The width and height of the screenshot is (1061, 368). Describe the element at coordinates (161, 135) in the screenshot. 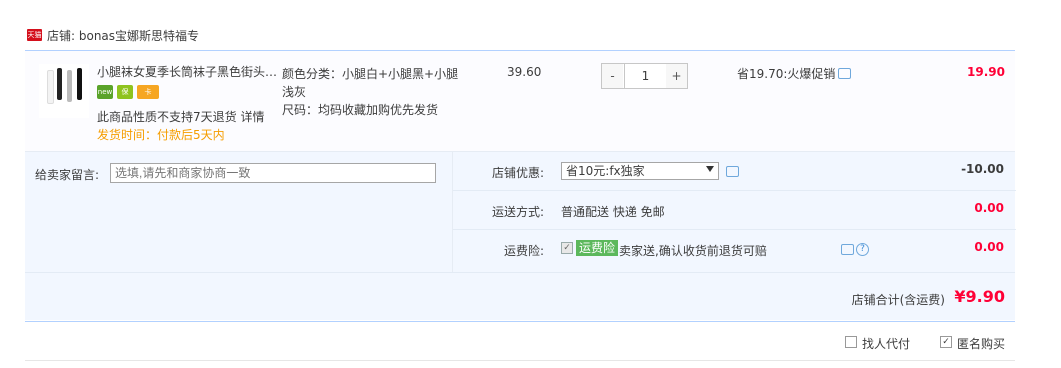

I see `ship-time: 发货时间：付款后5天内` at that location.